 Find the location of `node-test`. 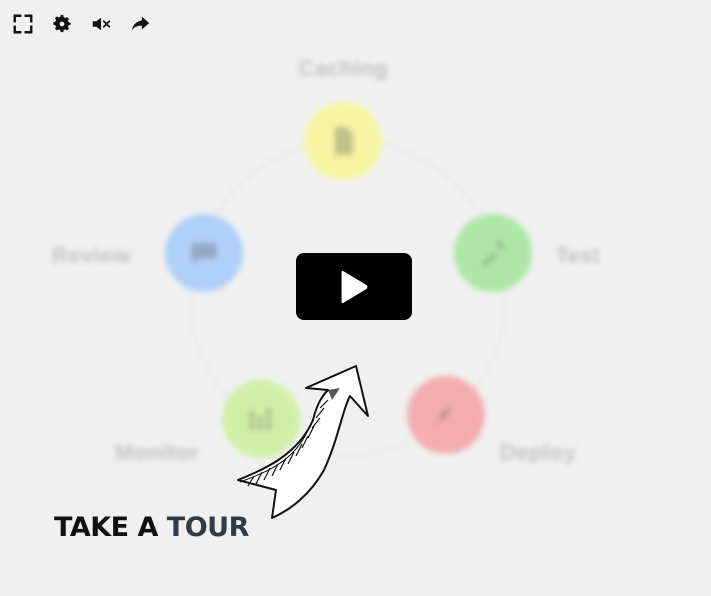

node-test is located at coordinates (493, 253).